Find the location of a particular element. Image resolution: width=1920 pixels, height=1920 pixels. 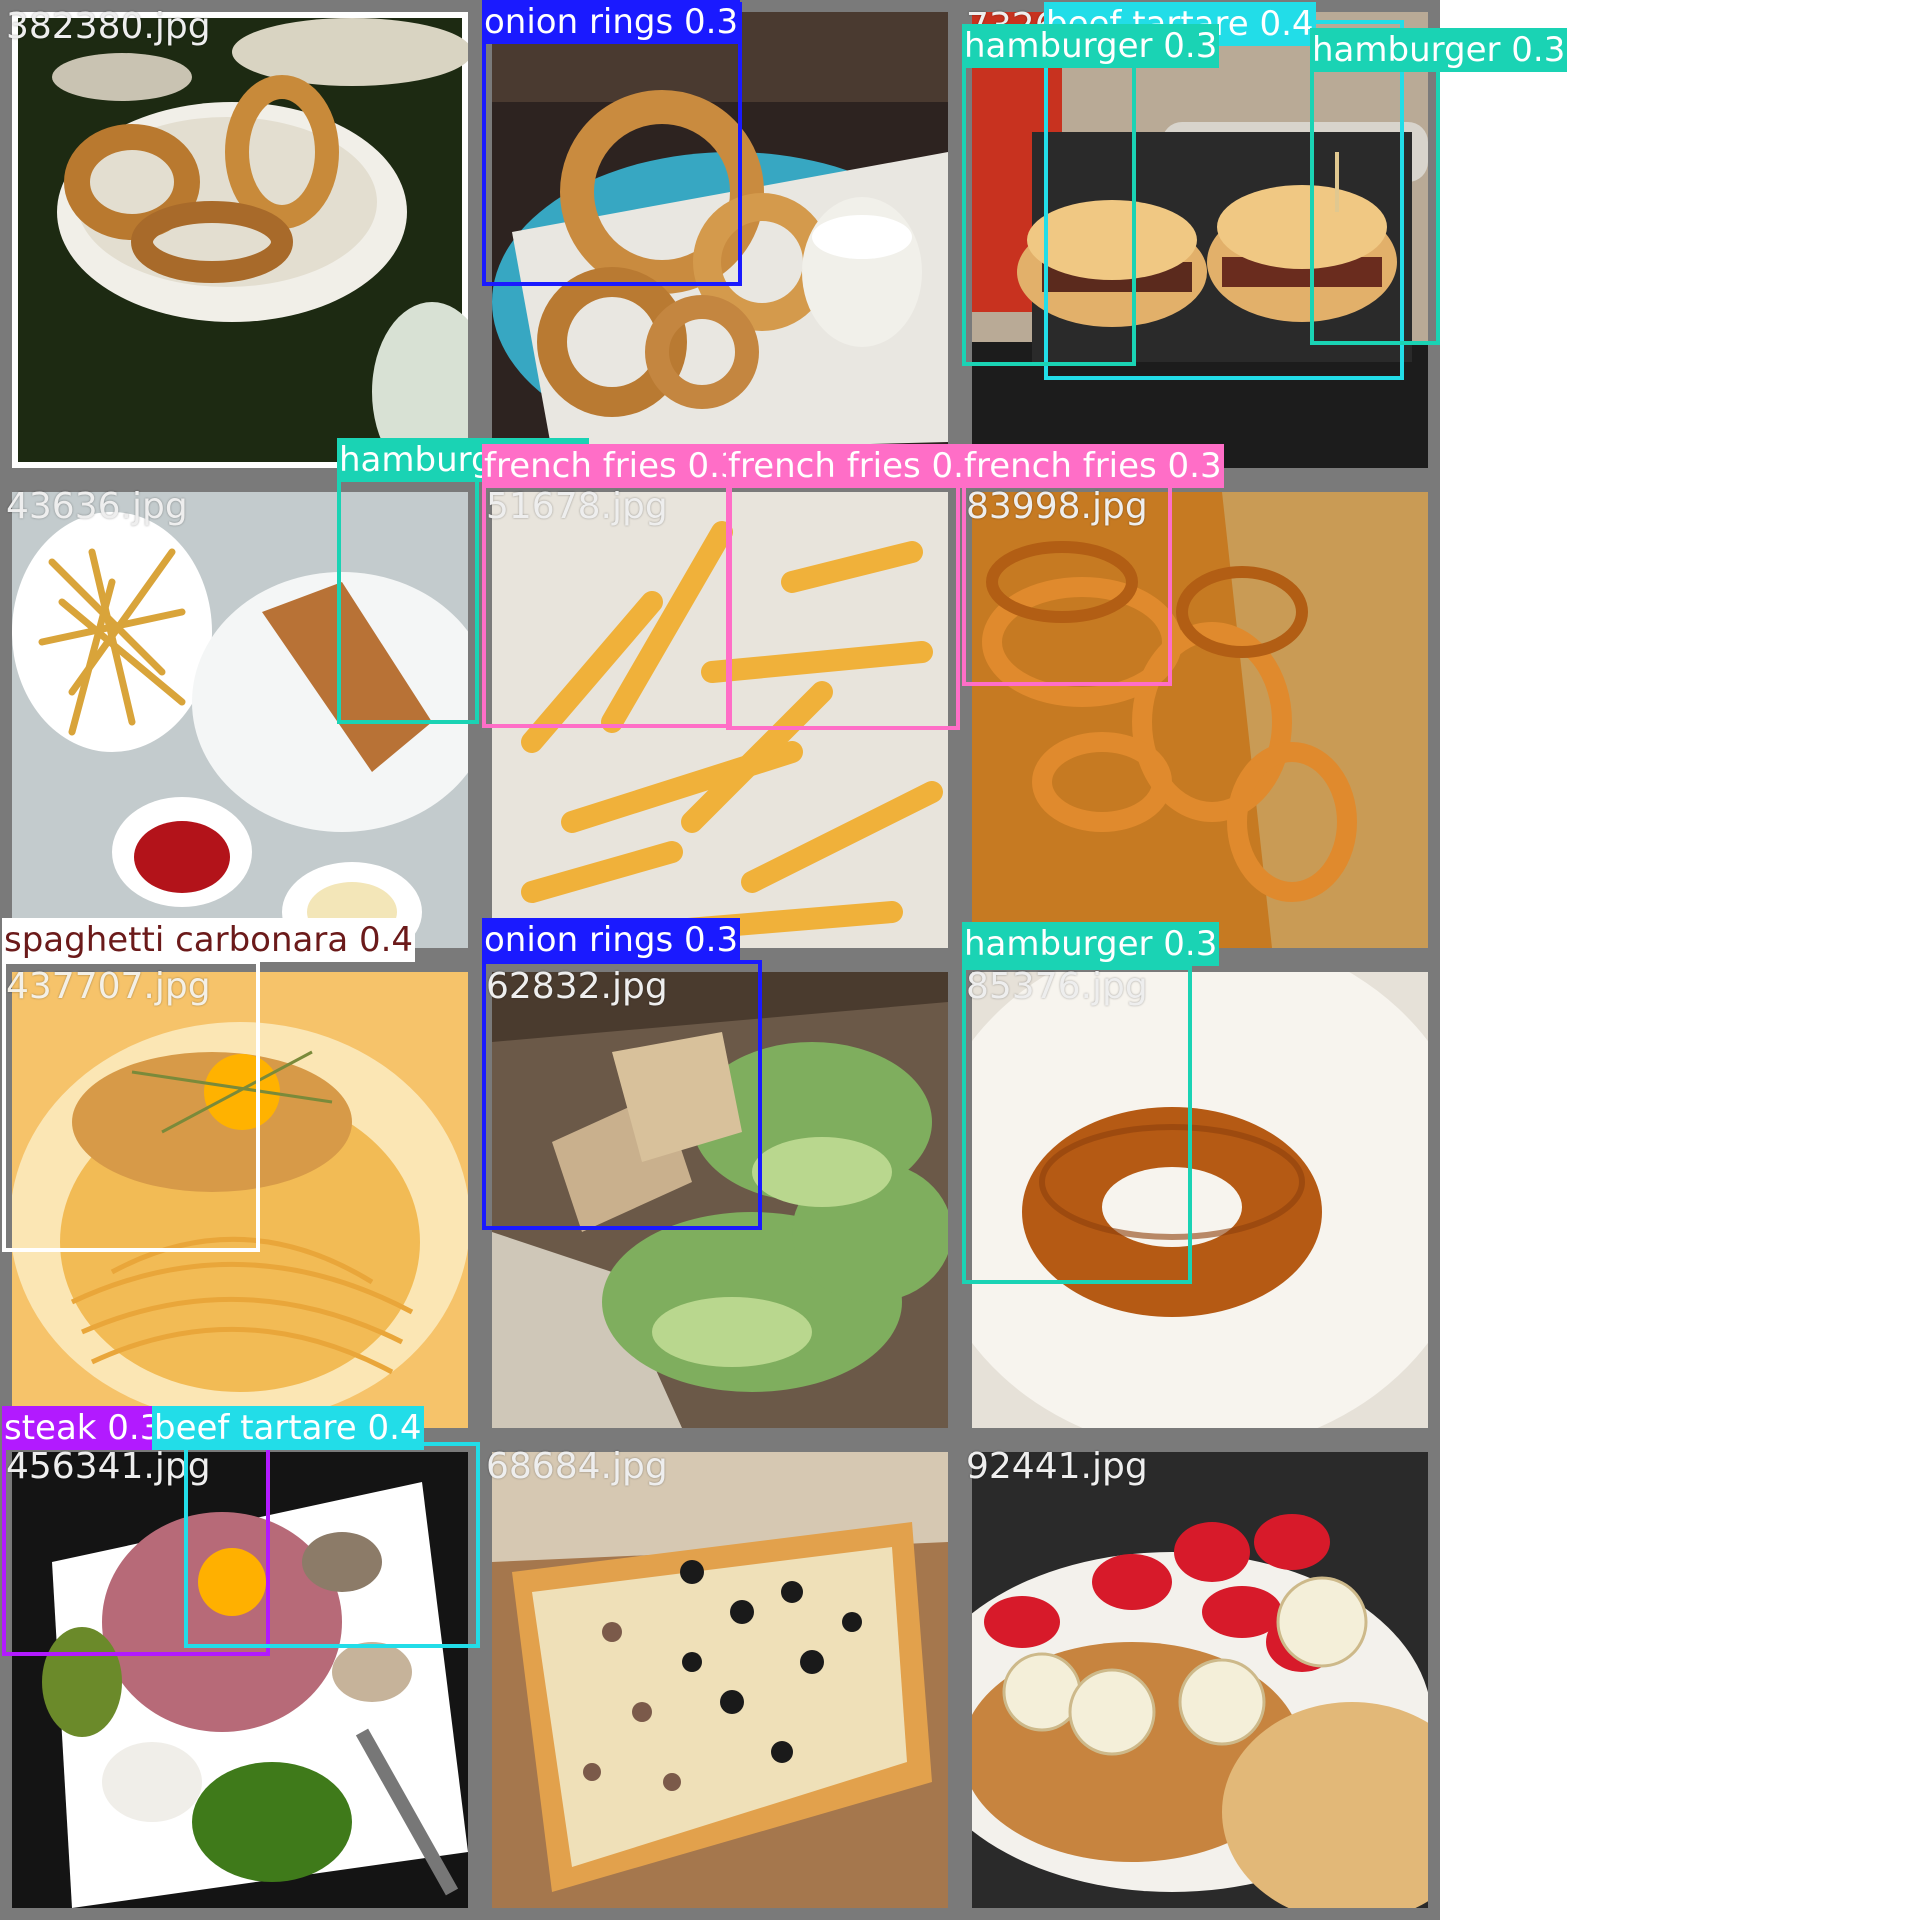

photo-pizza is located at coordinates (720, 1680).